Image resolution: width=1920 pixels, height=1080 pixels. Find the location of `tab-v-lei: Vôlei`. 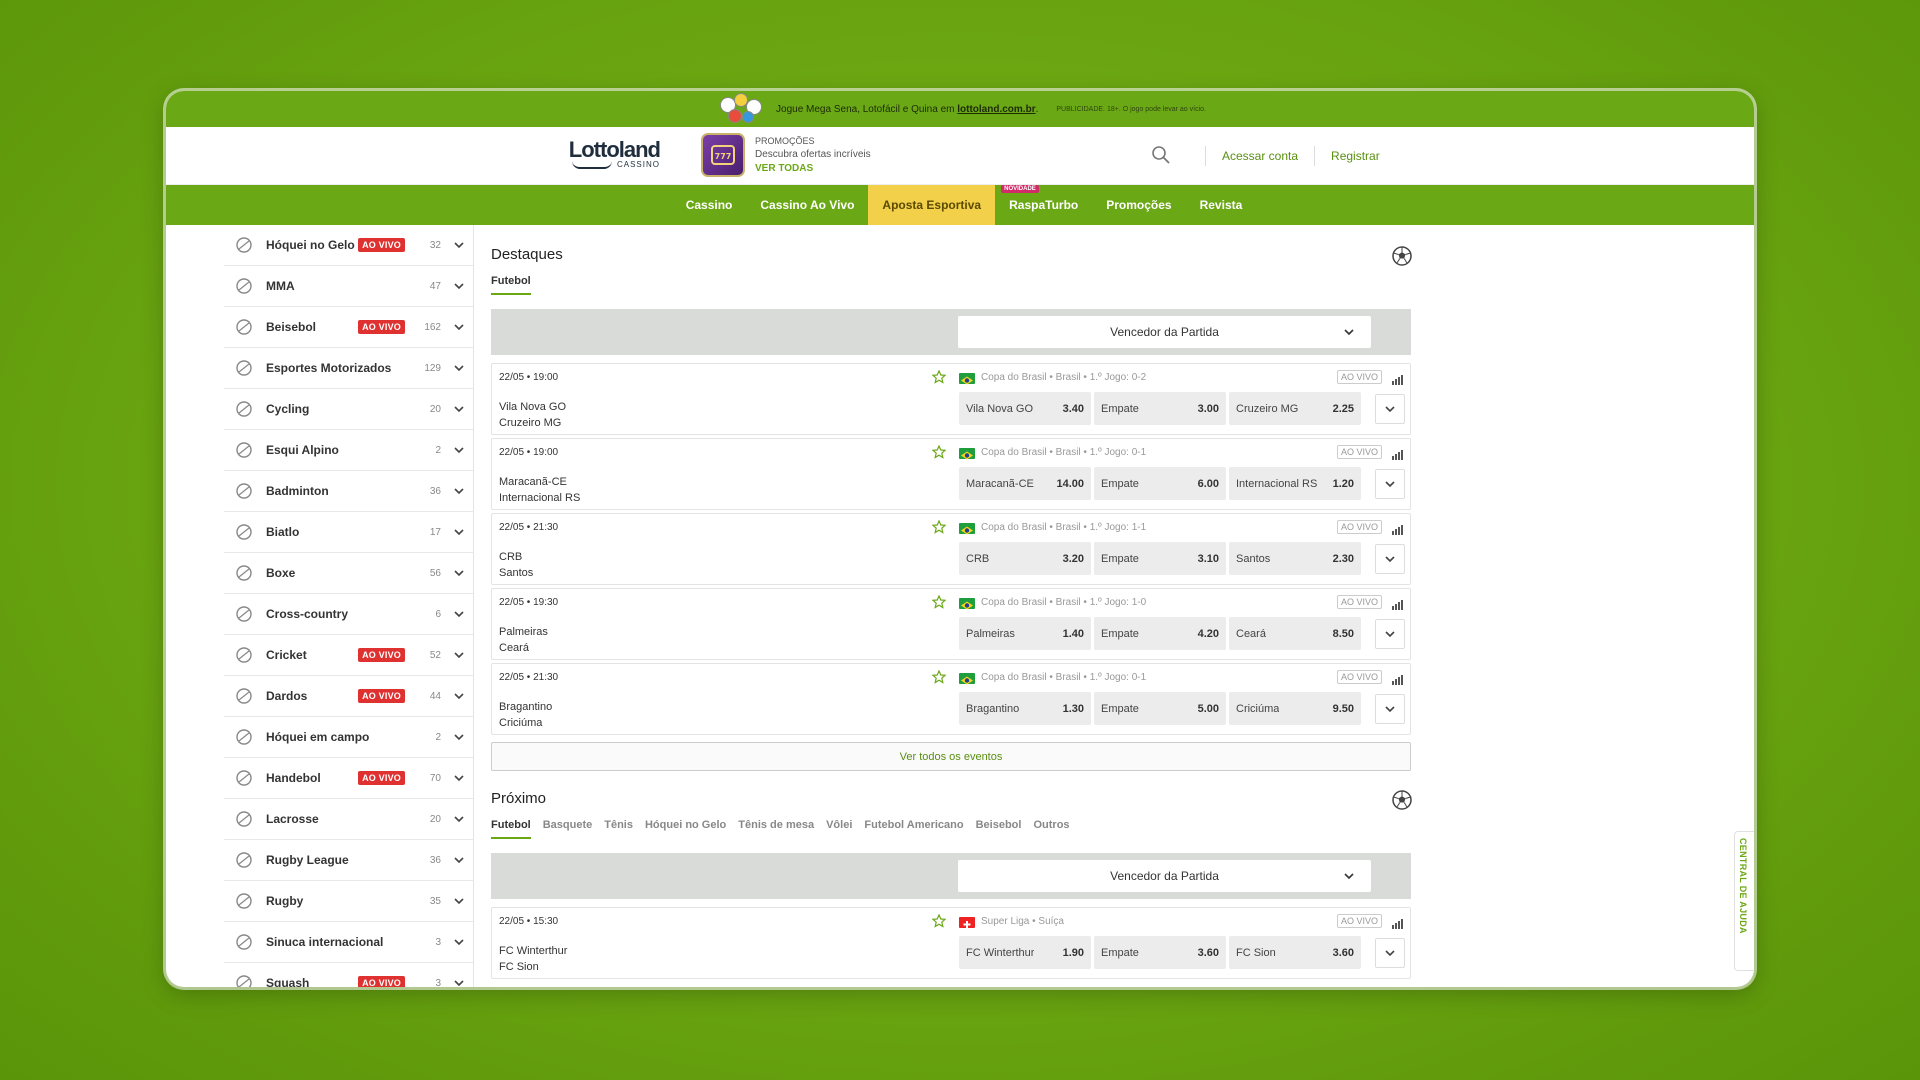

tab-v-lei: Vôlei is located at coordinates (839, 829).